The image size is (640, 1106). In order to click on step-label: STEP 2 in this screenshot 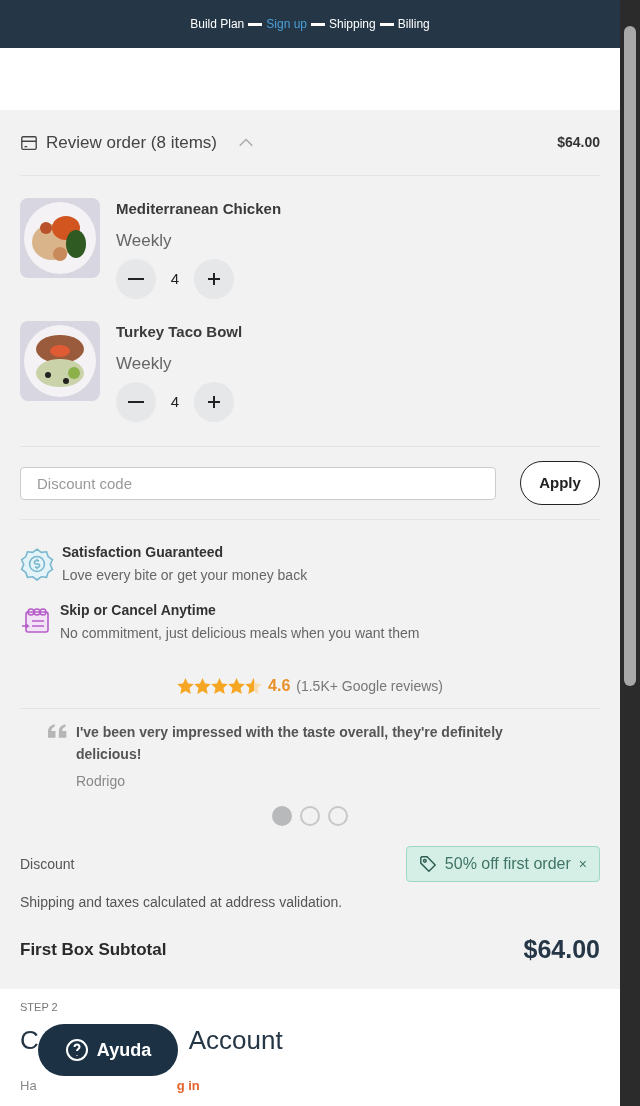, I will do `click(39, 1007)`.